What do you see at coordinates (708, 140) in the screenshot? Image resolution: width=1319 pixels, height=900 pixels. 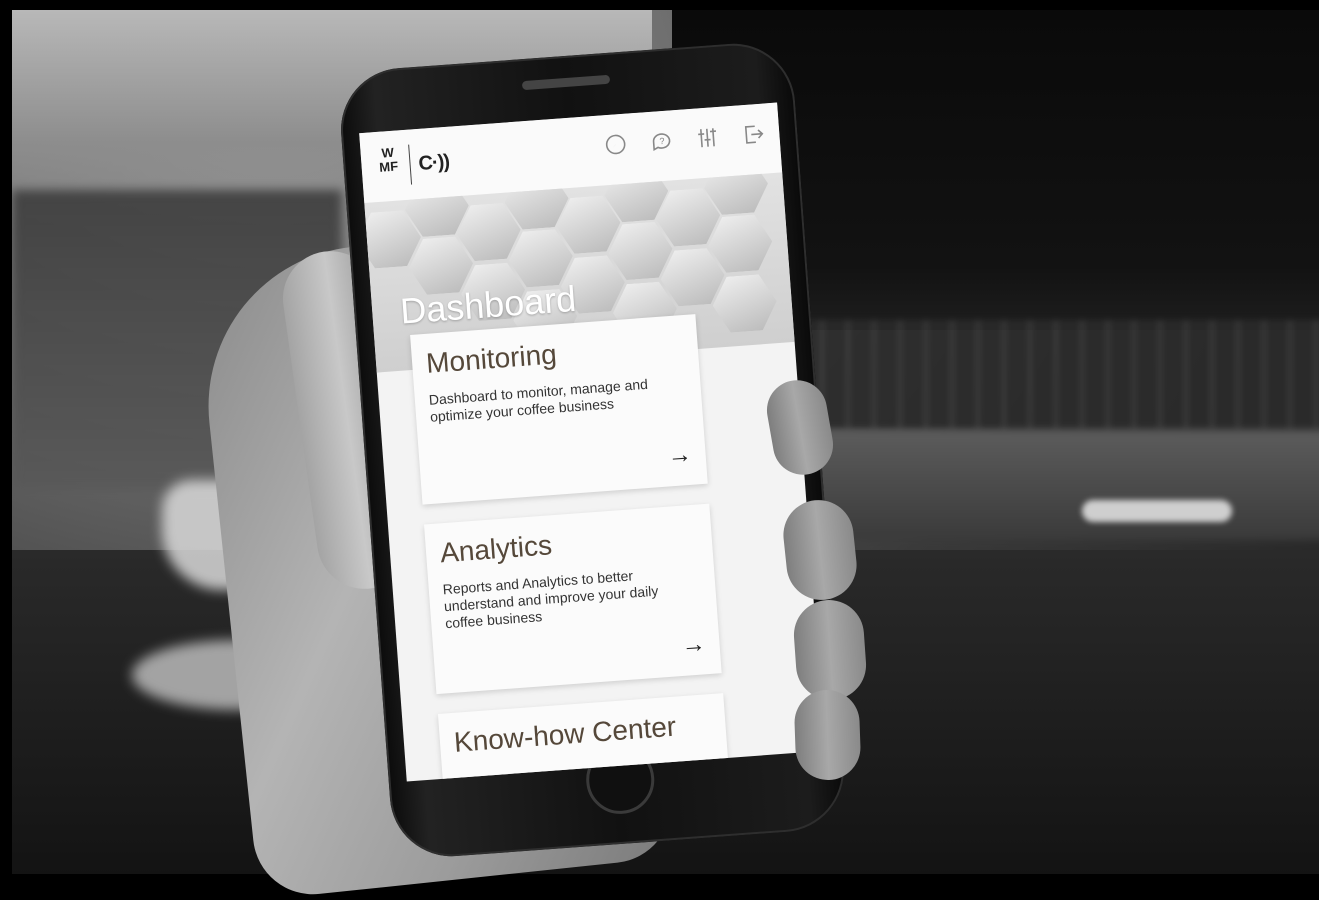 I see `settings-sliders-icon` at bounding box center [708, 140].